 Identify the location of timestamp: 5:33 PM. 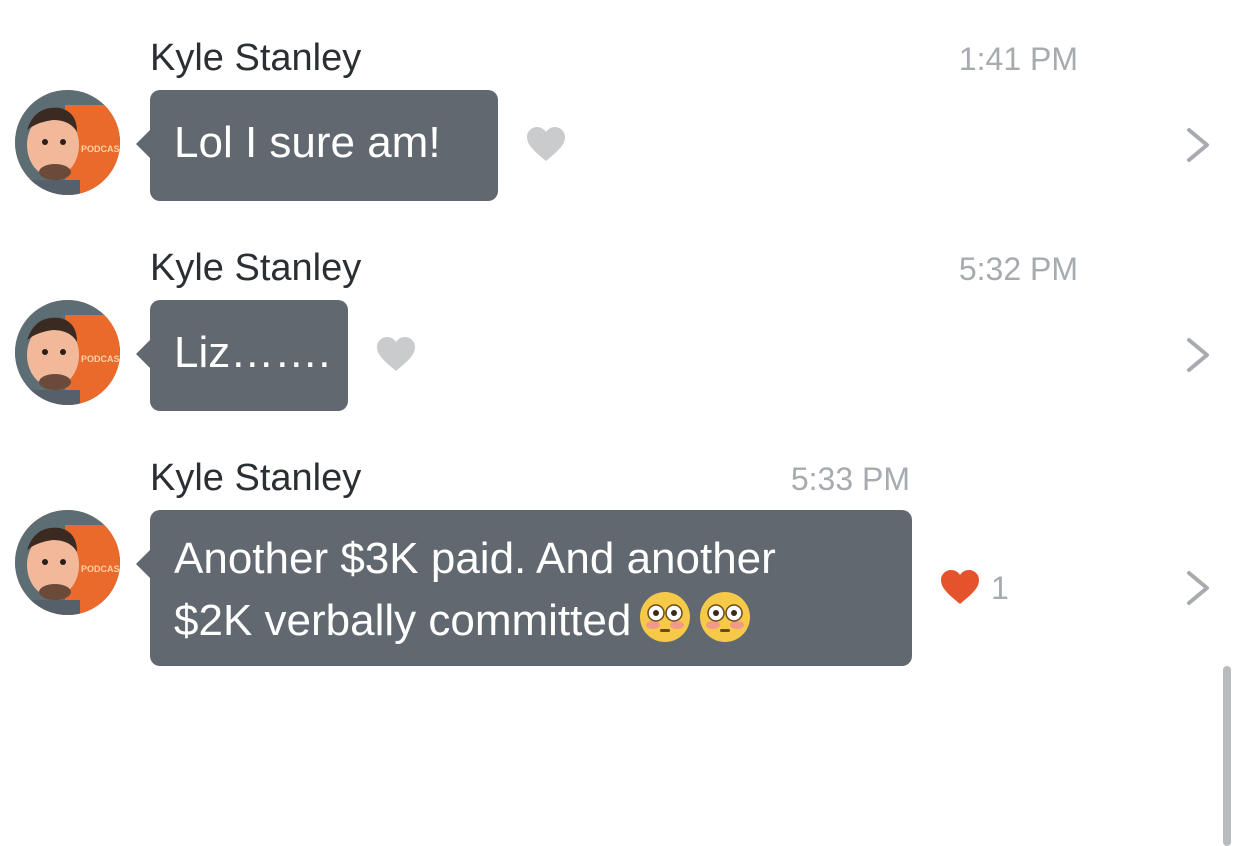
(850, 479).